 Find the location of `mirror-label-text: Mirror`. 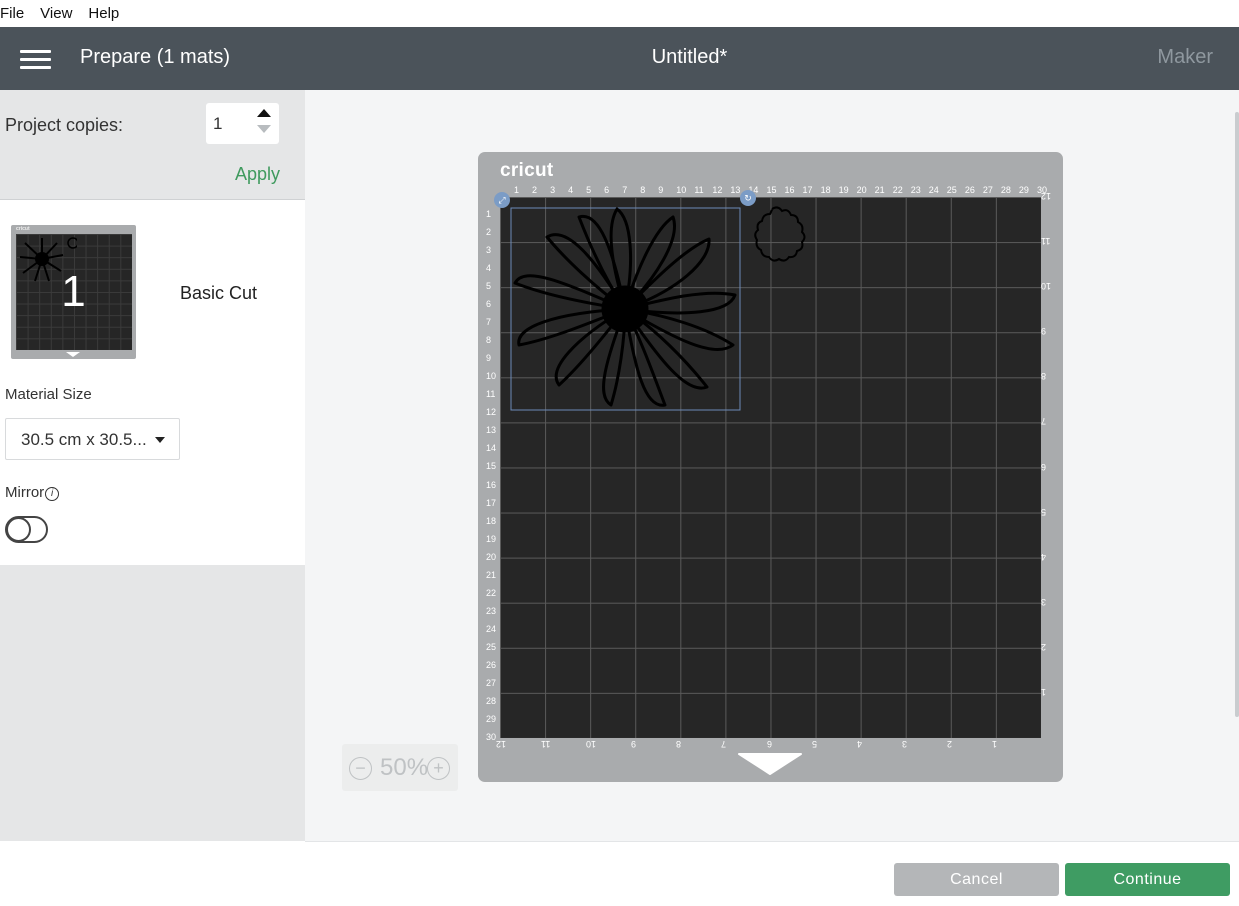

mirror-label-text: Mirror is located at coordinates (25, 492).